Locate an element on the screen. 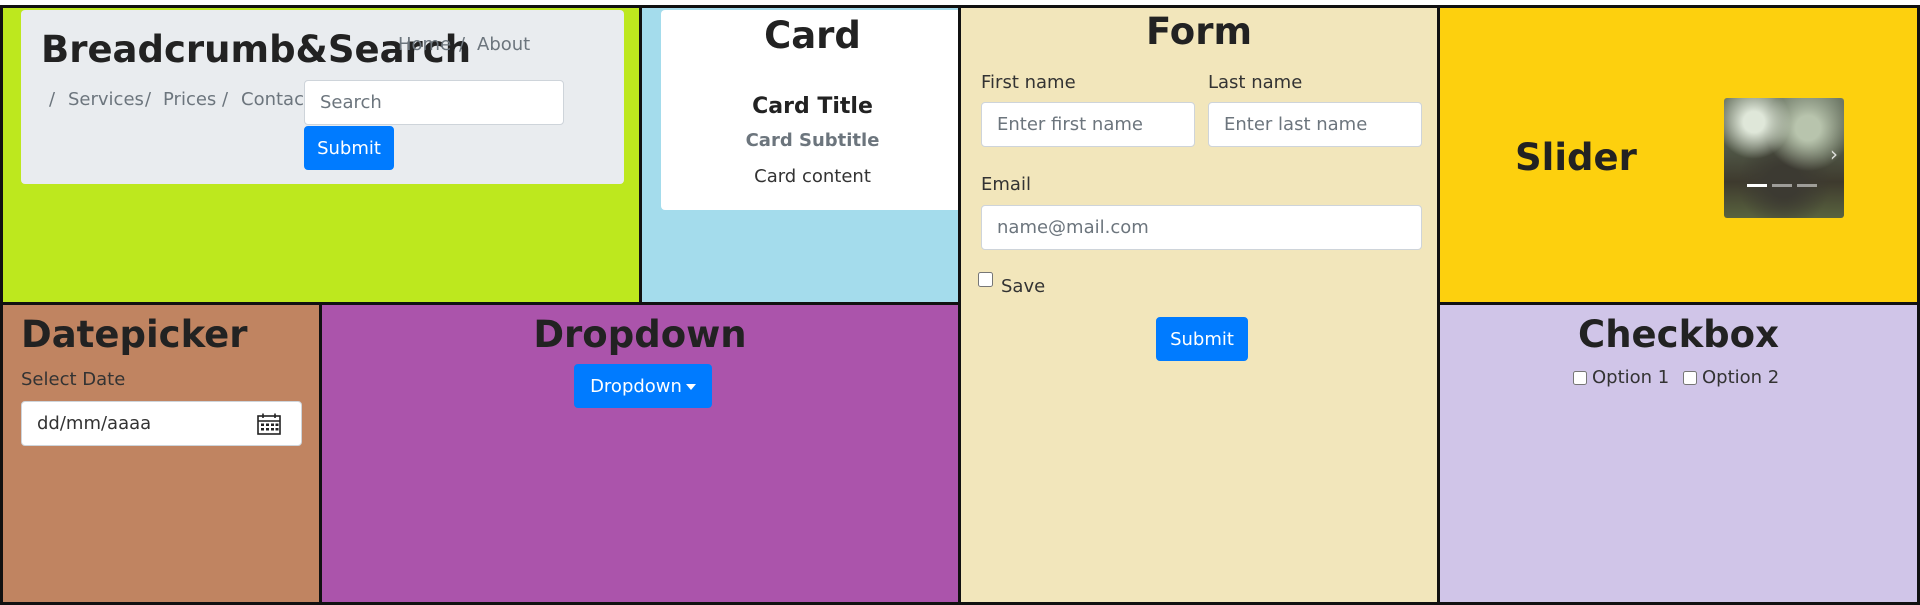 This screenshot has width=1920, height=605. section-title: Datepicker is located at coordinates (134, 334).